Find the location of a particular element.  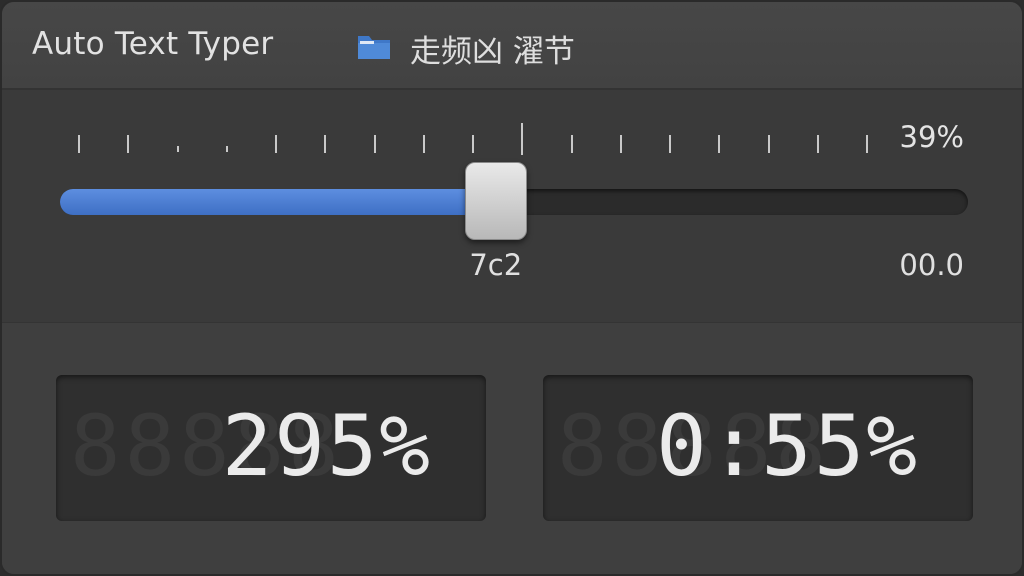

slider-fill is located at coordinates (278, 202).